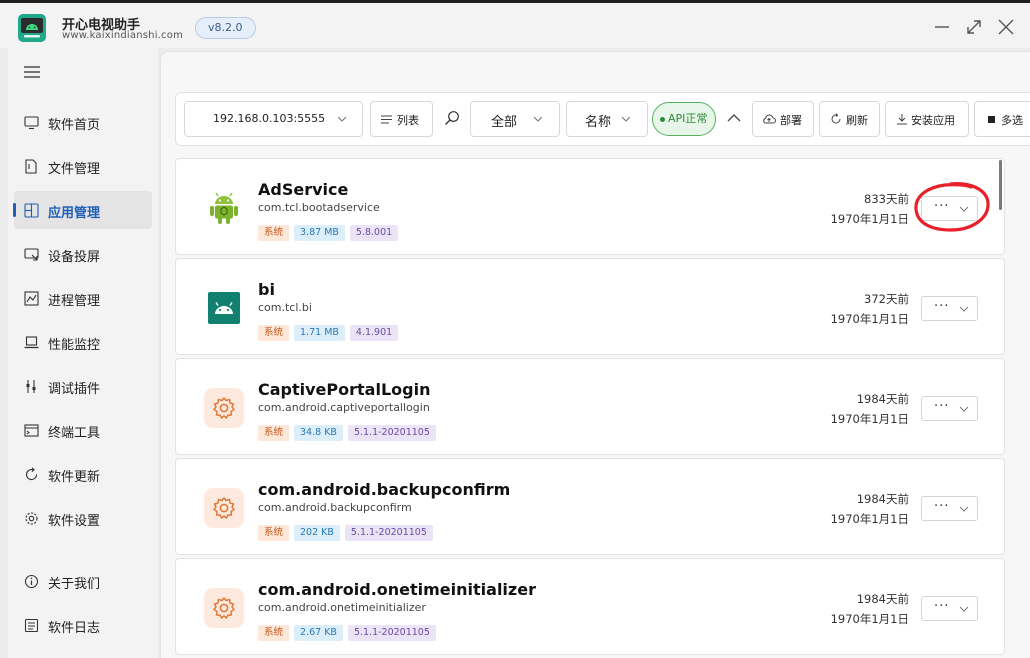  I want to click on cast-icon, so click(31, 254).